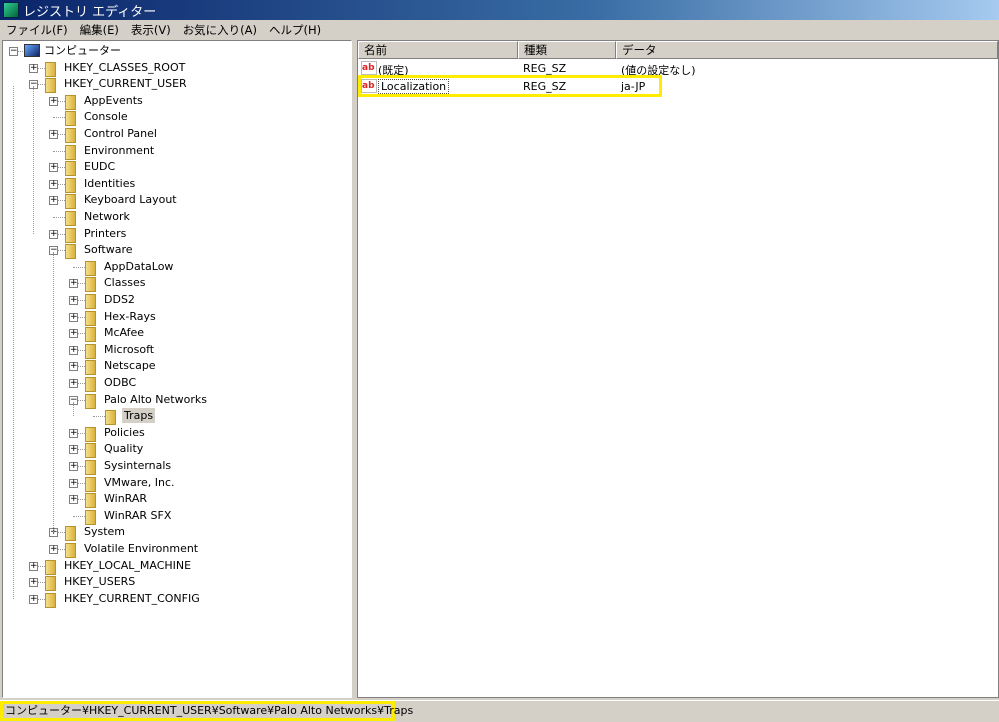 The width and height of the screenshot is (999, 722). What do you see at coordinates (807, 50) in the screenshot?
I see `column-data: データ` at bounding box center [807, 50].